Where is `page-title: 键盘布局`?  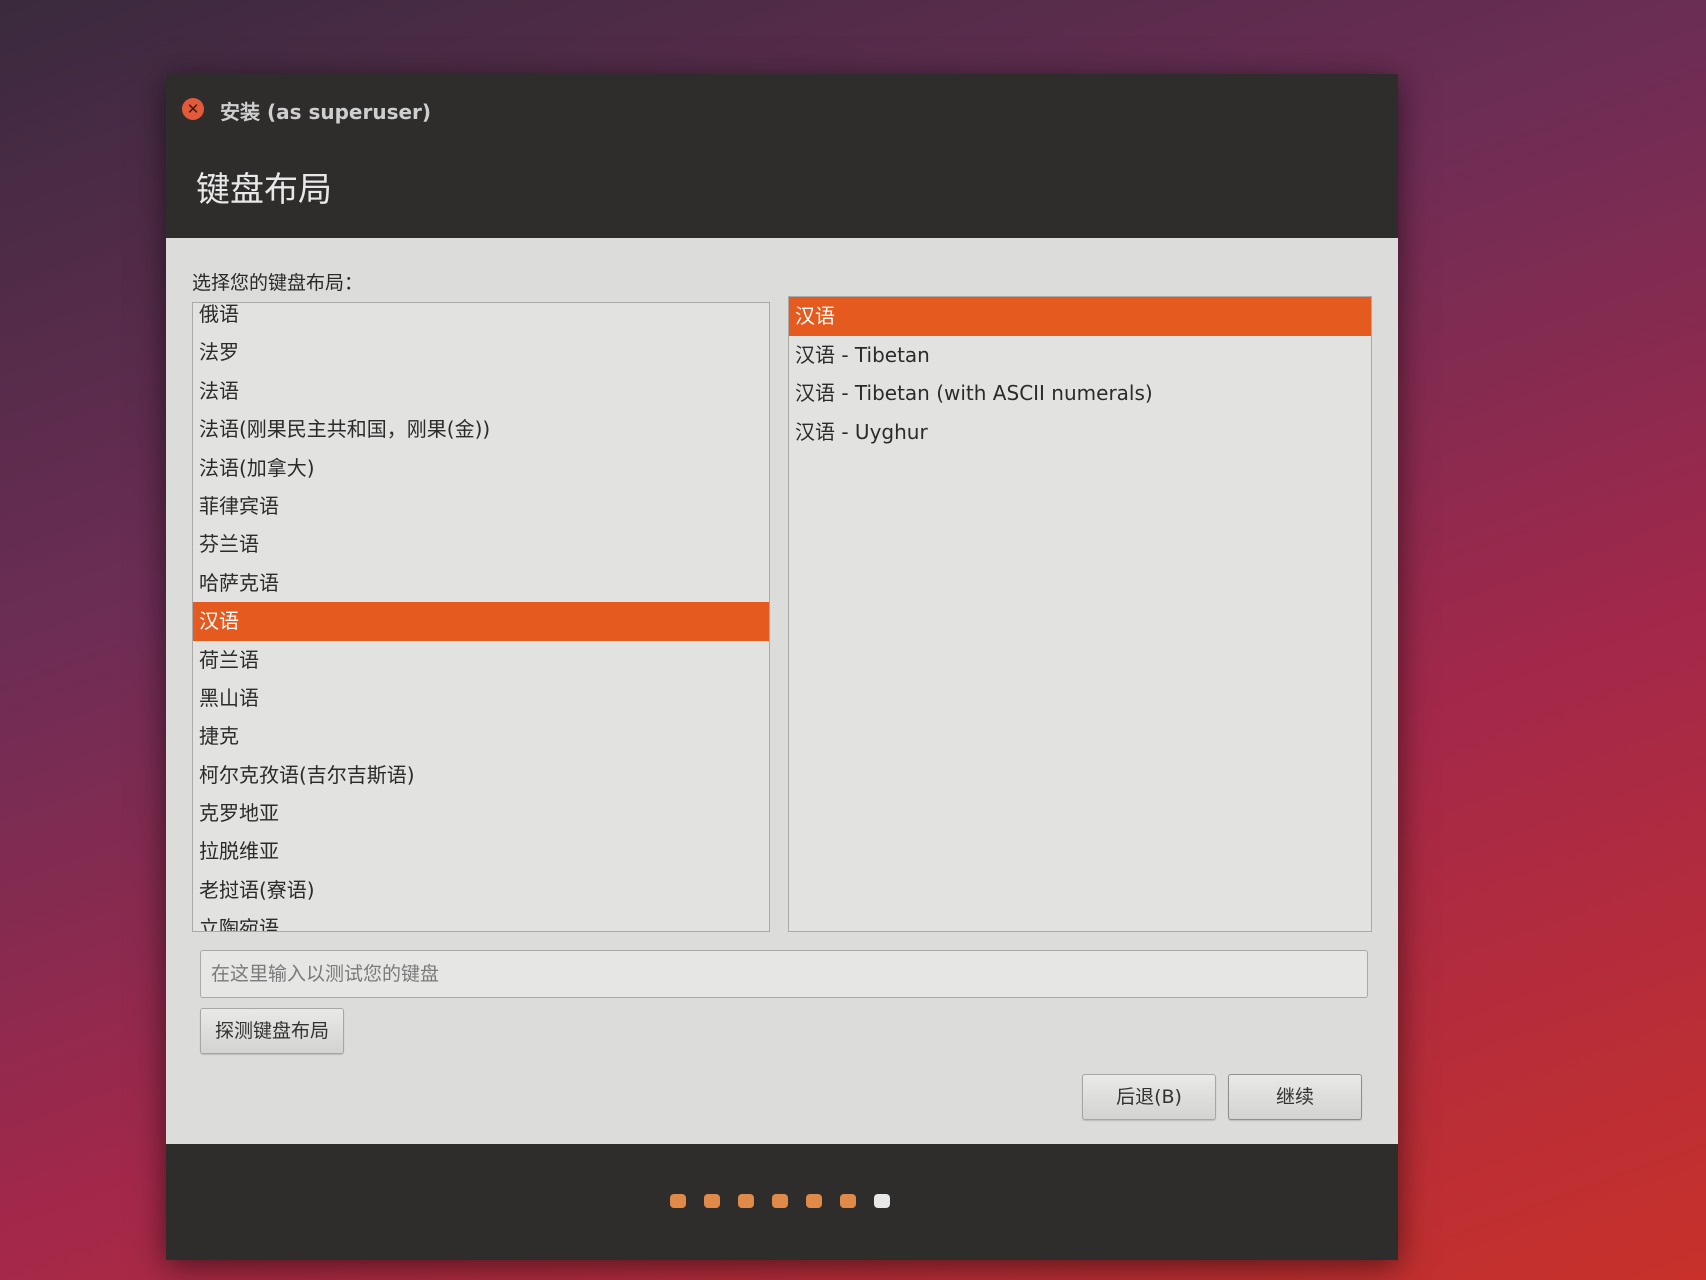 page-title: 键盘布局 is located at coordinates (264, 190).